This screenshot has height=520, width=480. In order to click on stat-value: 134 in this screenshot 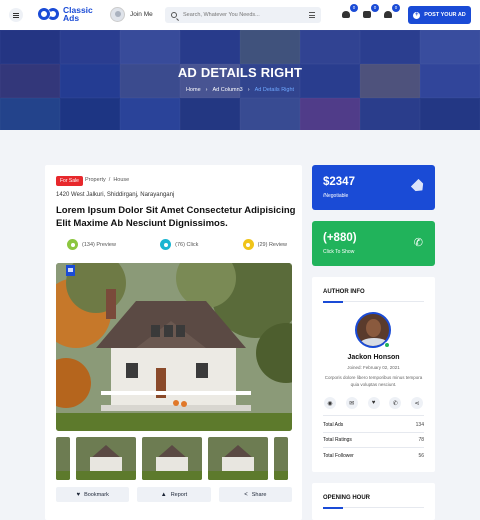, I will do `click(419, 425)`.